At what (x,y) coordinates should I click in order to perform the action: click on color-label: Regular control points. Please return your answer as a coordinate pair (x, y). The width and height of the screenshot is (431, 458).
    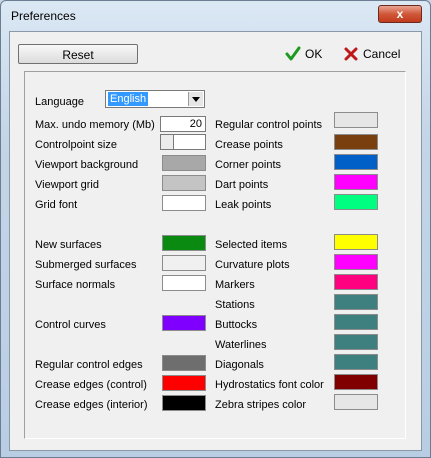
    Looking at the image, I should click on (269, 125).